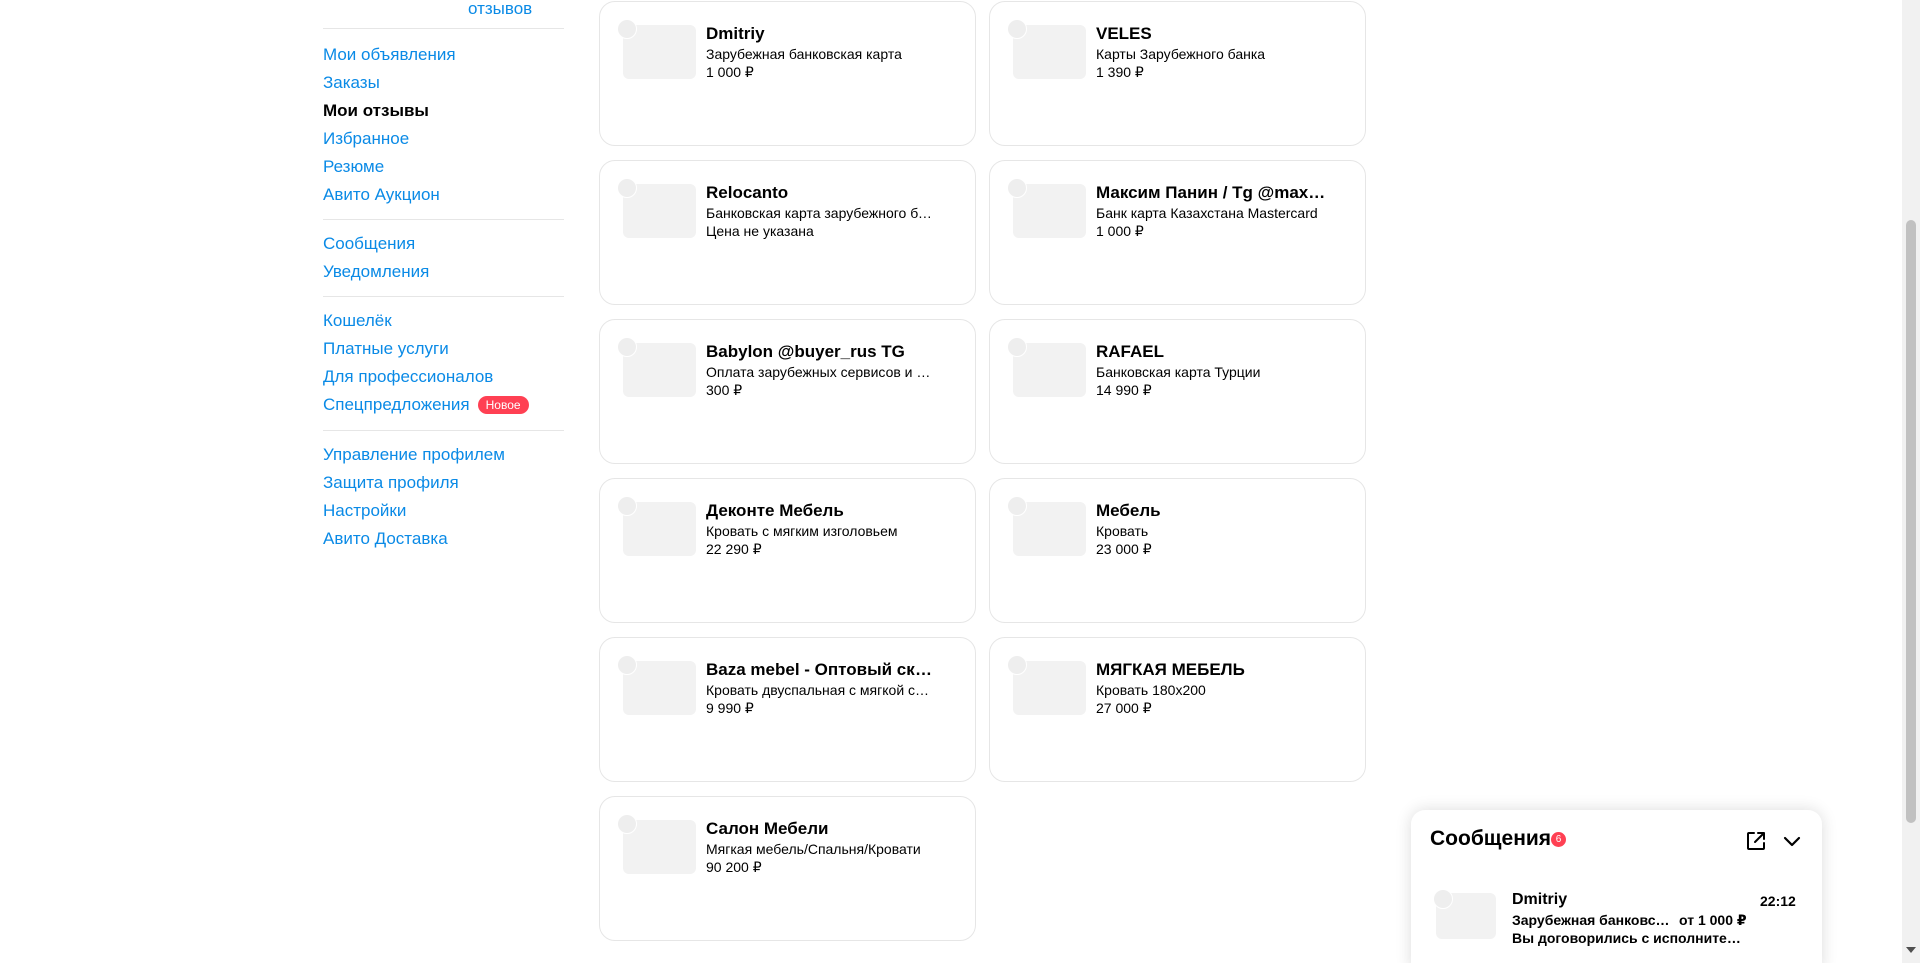 The width and height of the screenshot is (1920, 963). What do you see at coordinates (443, 272) in the screenshot?
I see `sidebar-item-notifications: Уведомления` at bounding box center [443, 272].